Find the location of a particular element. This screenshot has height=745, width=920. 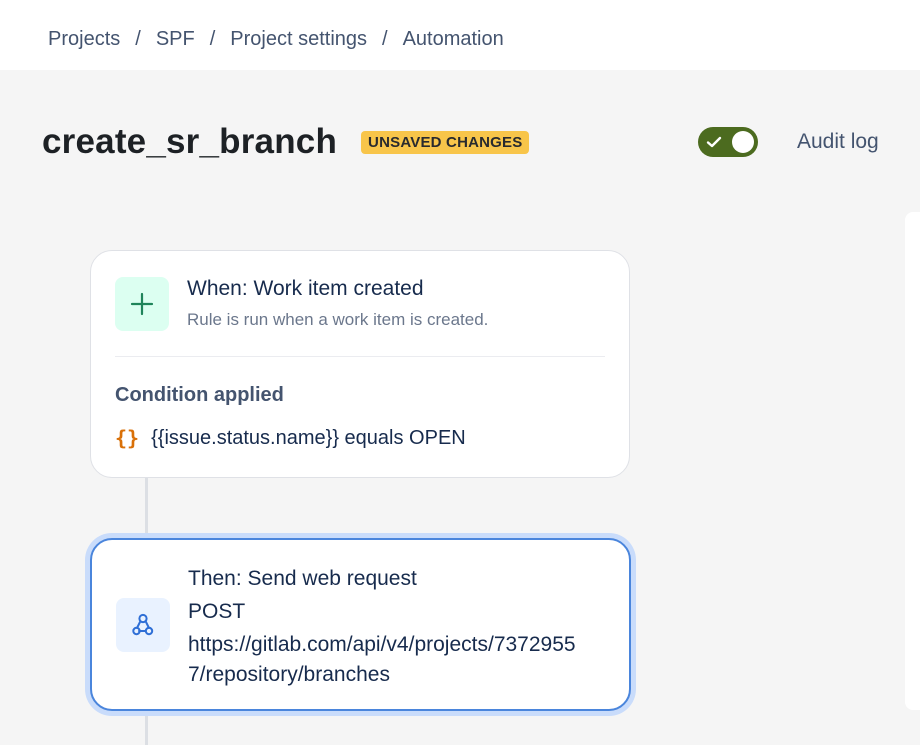

action-heading: Then: Send web request is located at coordinates (302, 578).